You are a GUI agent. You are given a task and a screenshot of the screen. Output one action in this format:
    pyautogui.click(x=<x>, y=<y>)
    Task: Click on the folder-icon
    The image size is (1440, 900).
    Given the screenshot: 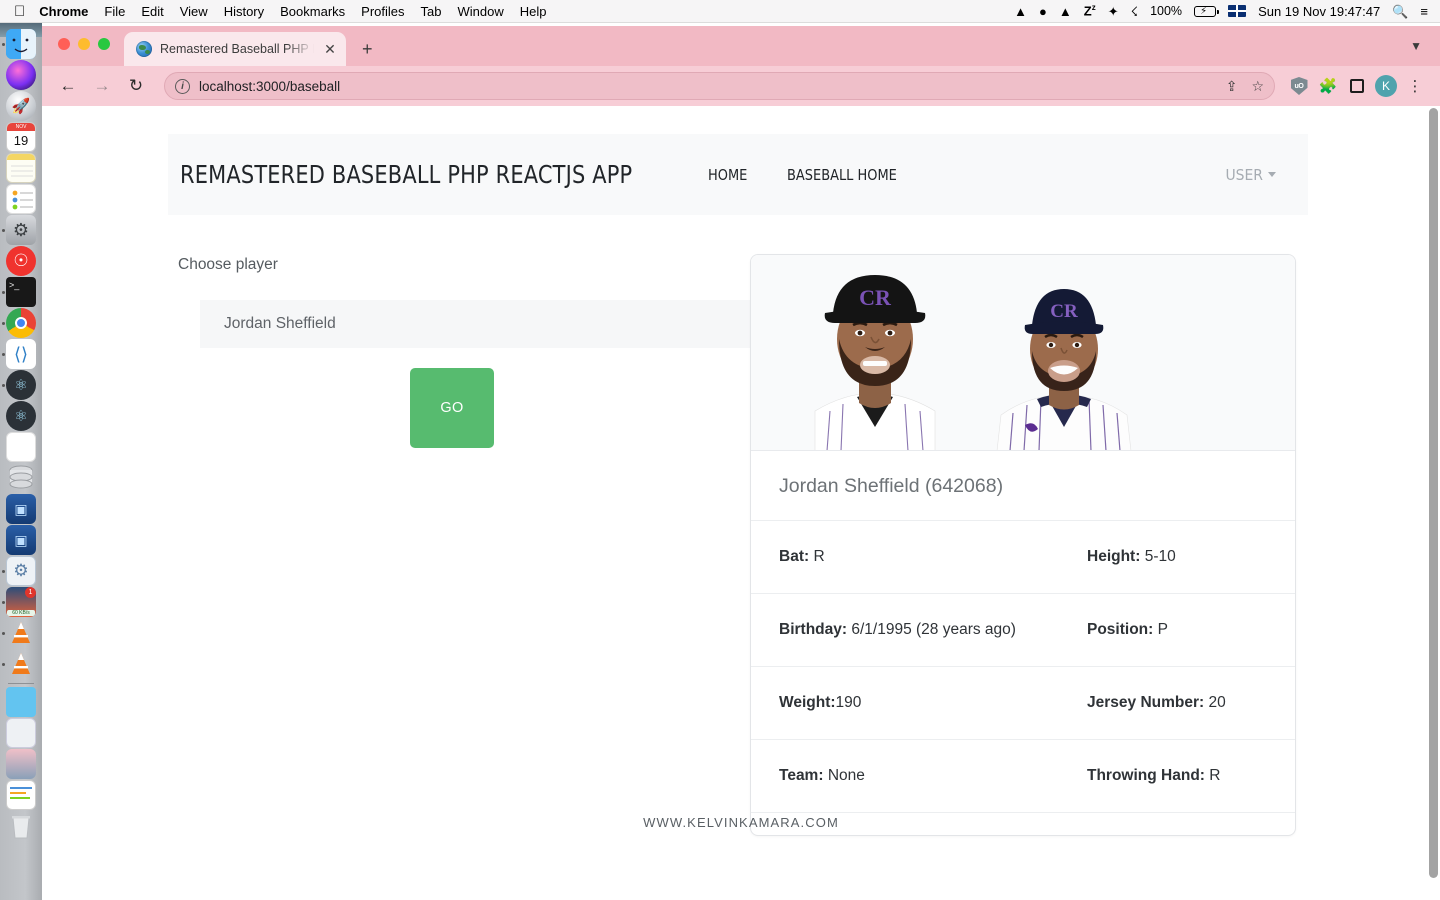 What is the action you would take?
    pyautogui.click(x=21, y=702)
    